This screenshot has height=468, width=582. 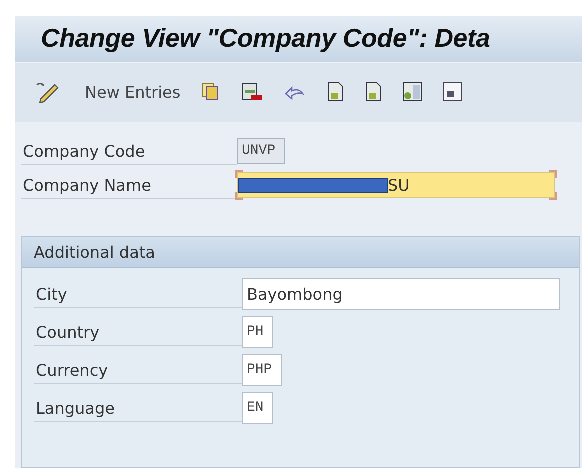 I want to click on input-field: SU, so click(x=396, y=185).